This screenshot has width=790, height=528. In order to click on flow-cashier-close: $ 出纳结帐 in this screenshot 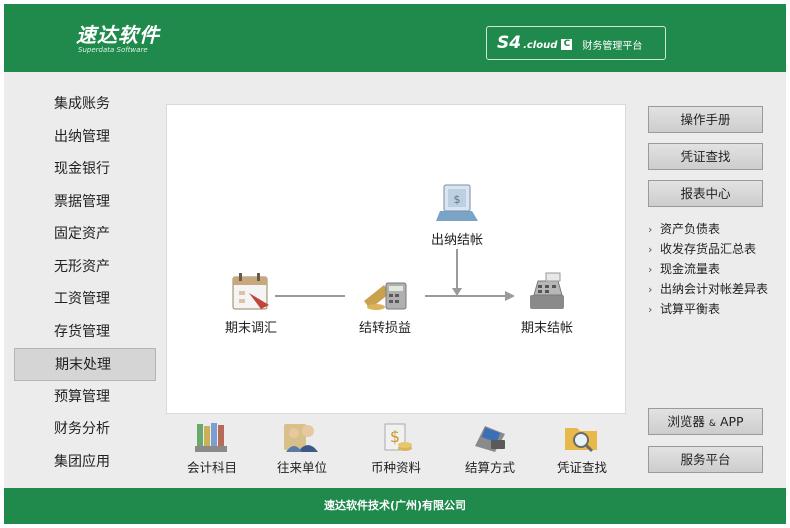, I will do `click(457, 214)`.